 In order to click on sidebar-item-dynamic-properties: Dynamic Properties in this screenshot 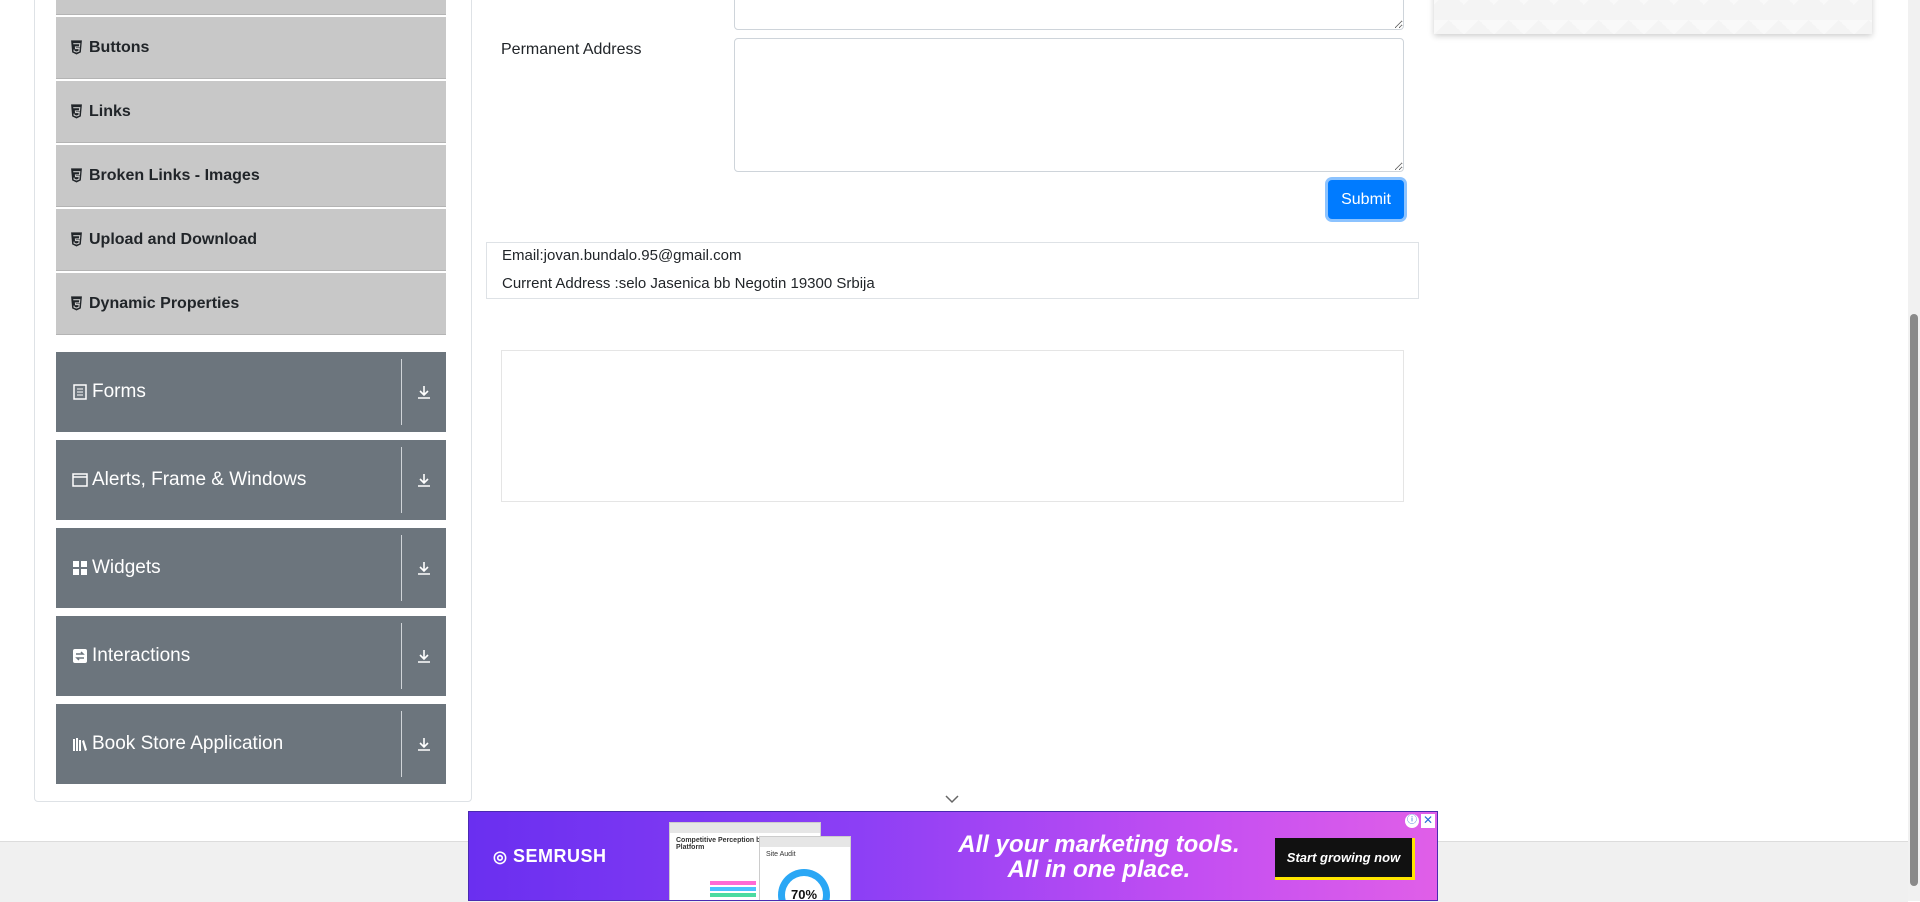, I will do `click(251, 304)`.